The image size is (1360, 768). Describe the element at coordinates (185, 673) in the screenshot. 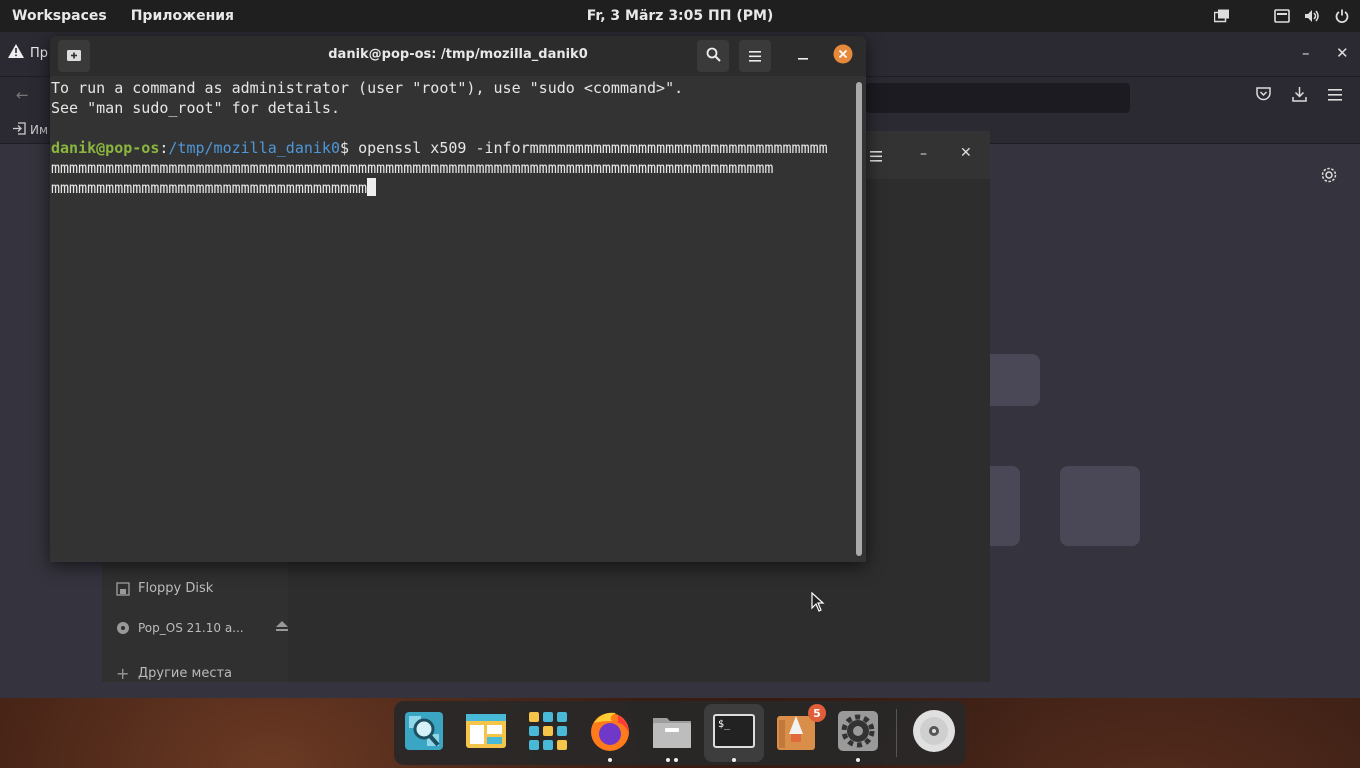

I see `sidebar-item-label: Другие места` at that location.